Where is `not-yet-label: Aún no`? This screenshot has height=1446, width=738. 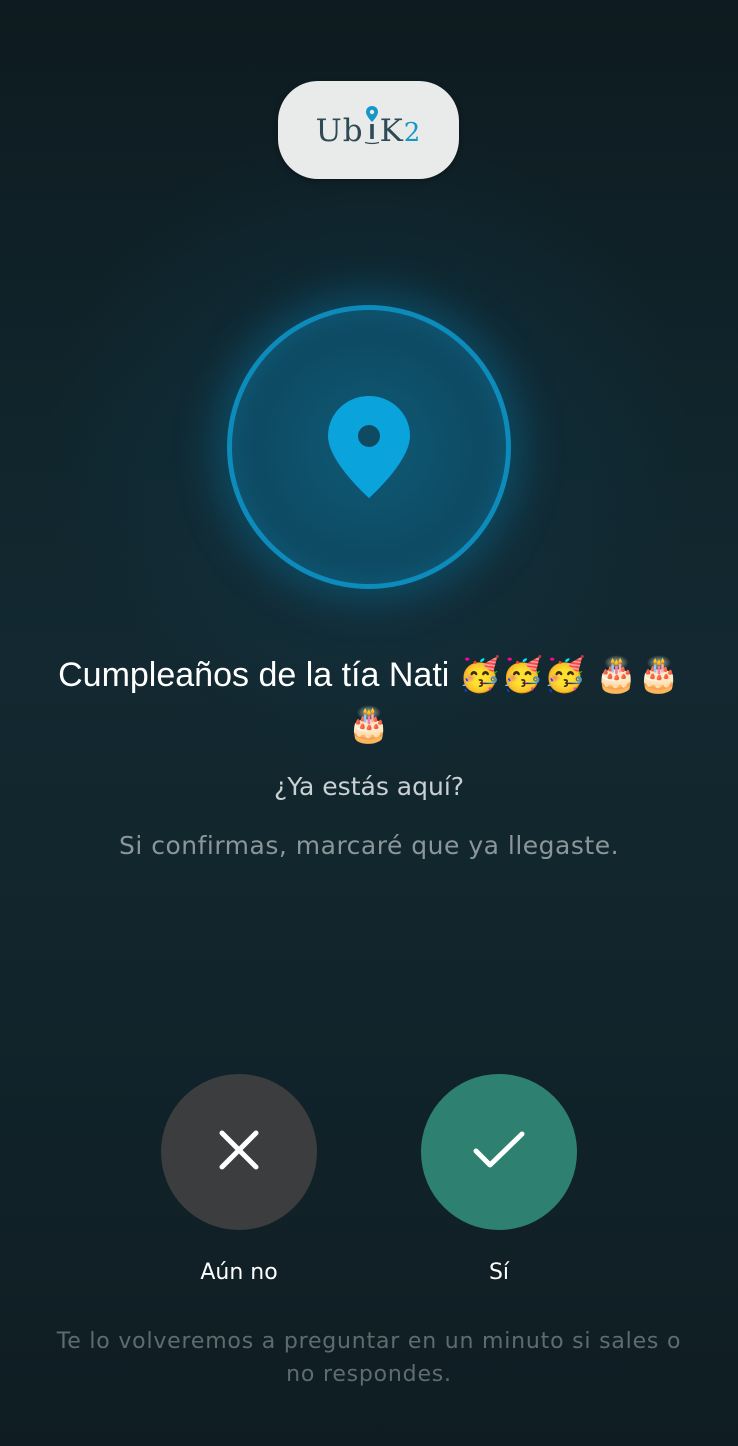 not-yet-label: Aún no is located at coordinates (239, 1272).